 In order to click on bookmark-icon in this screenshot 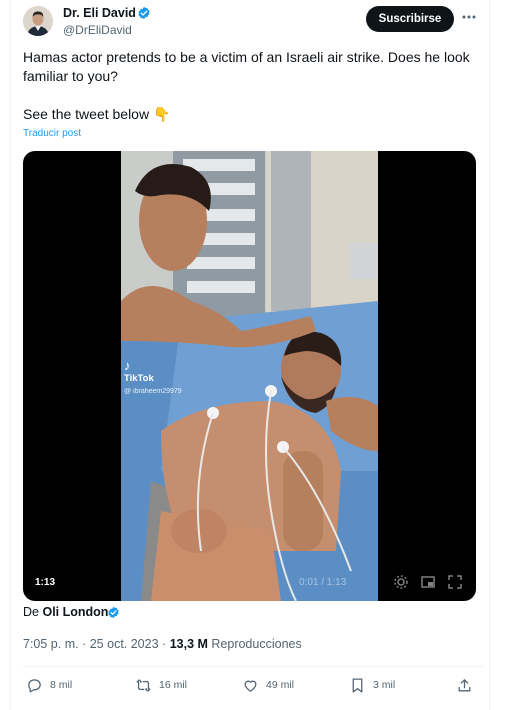, I will do `click(357, 685)`.